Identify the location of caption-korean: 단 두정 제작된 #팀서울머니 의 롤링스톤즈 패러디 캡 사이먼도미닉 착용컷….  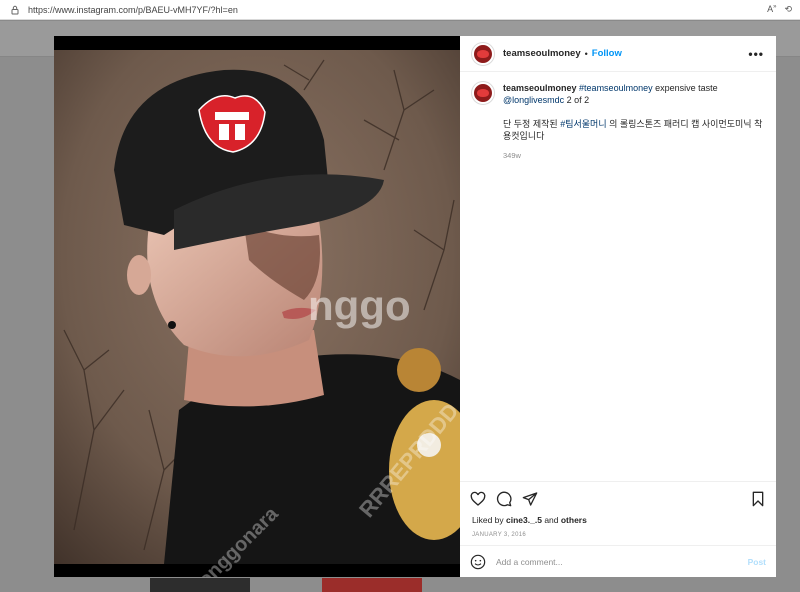
(633, 130).